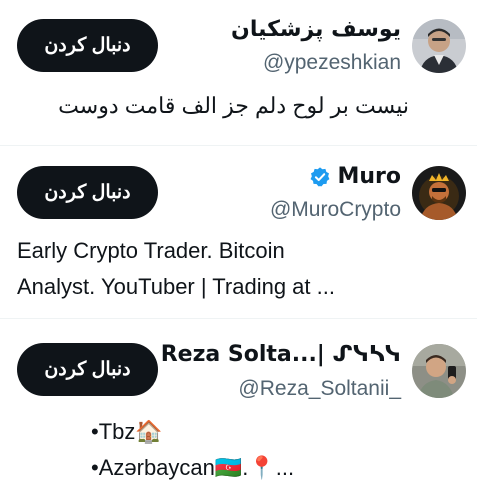 The height and width of the screenshot is (500, 477). I want to click on display-name: Muro, so click(369, 176).